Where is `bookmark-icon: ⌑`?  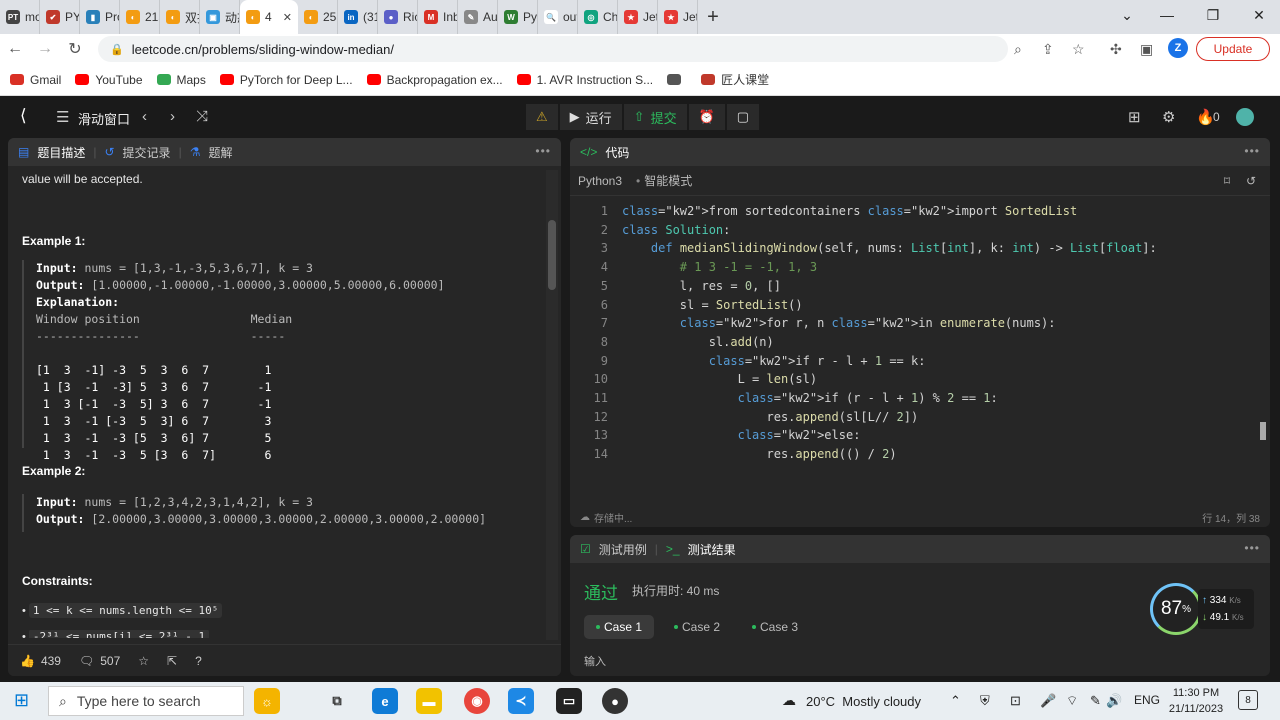 bookmark-icon: ⌑ is located at coordinates (1227, 181).